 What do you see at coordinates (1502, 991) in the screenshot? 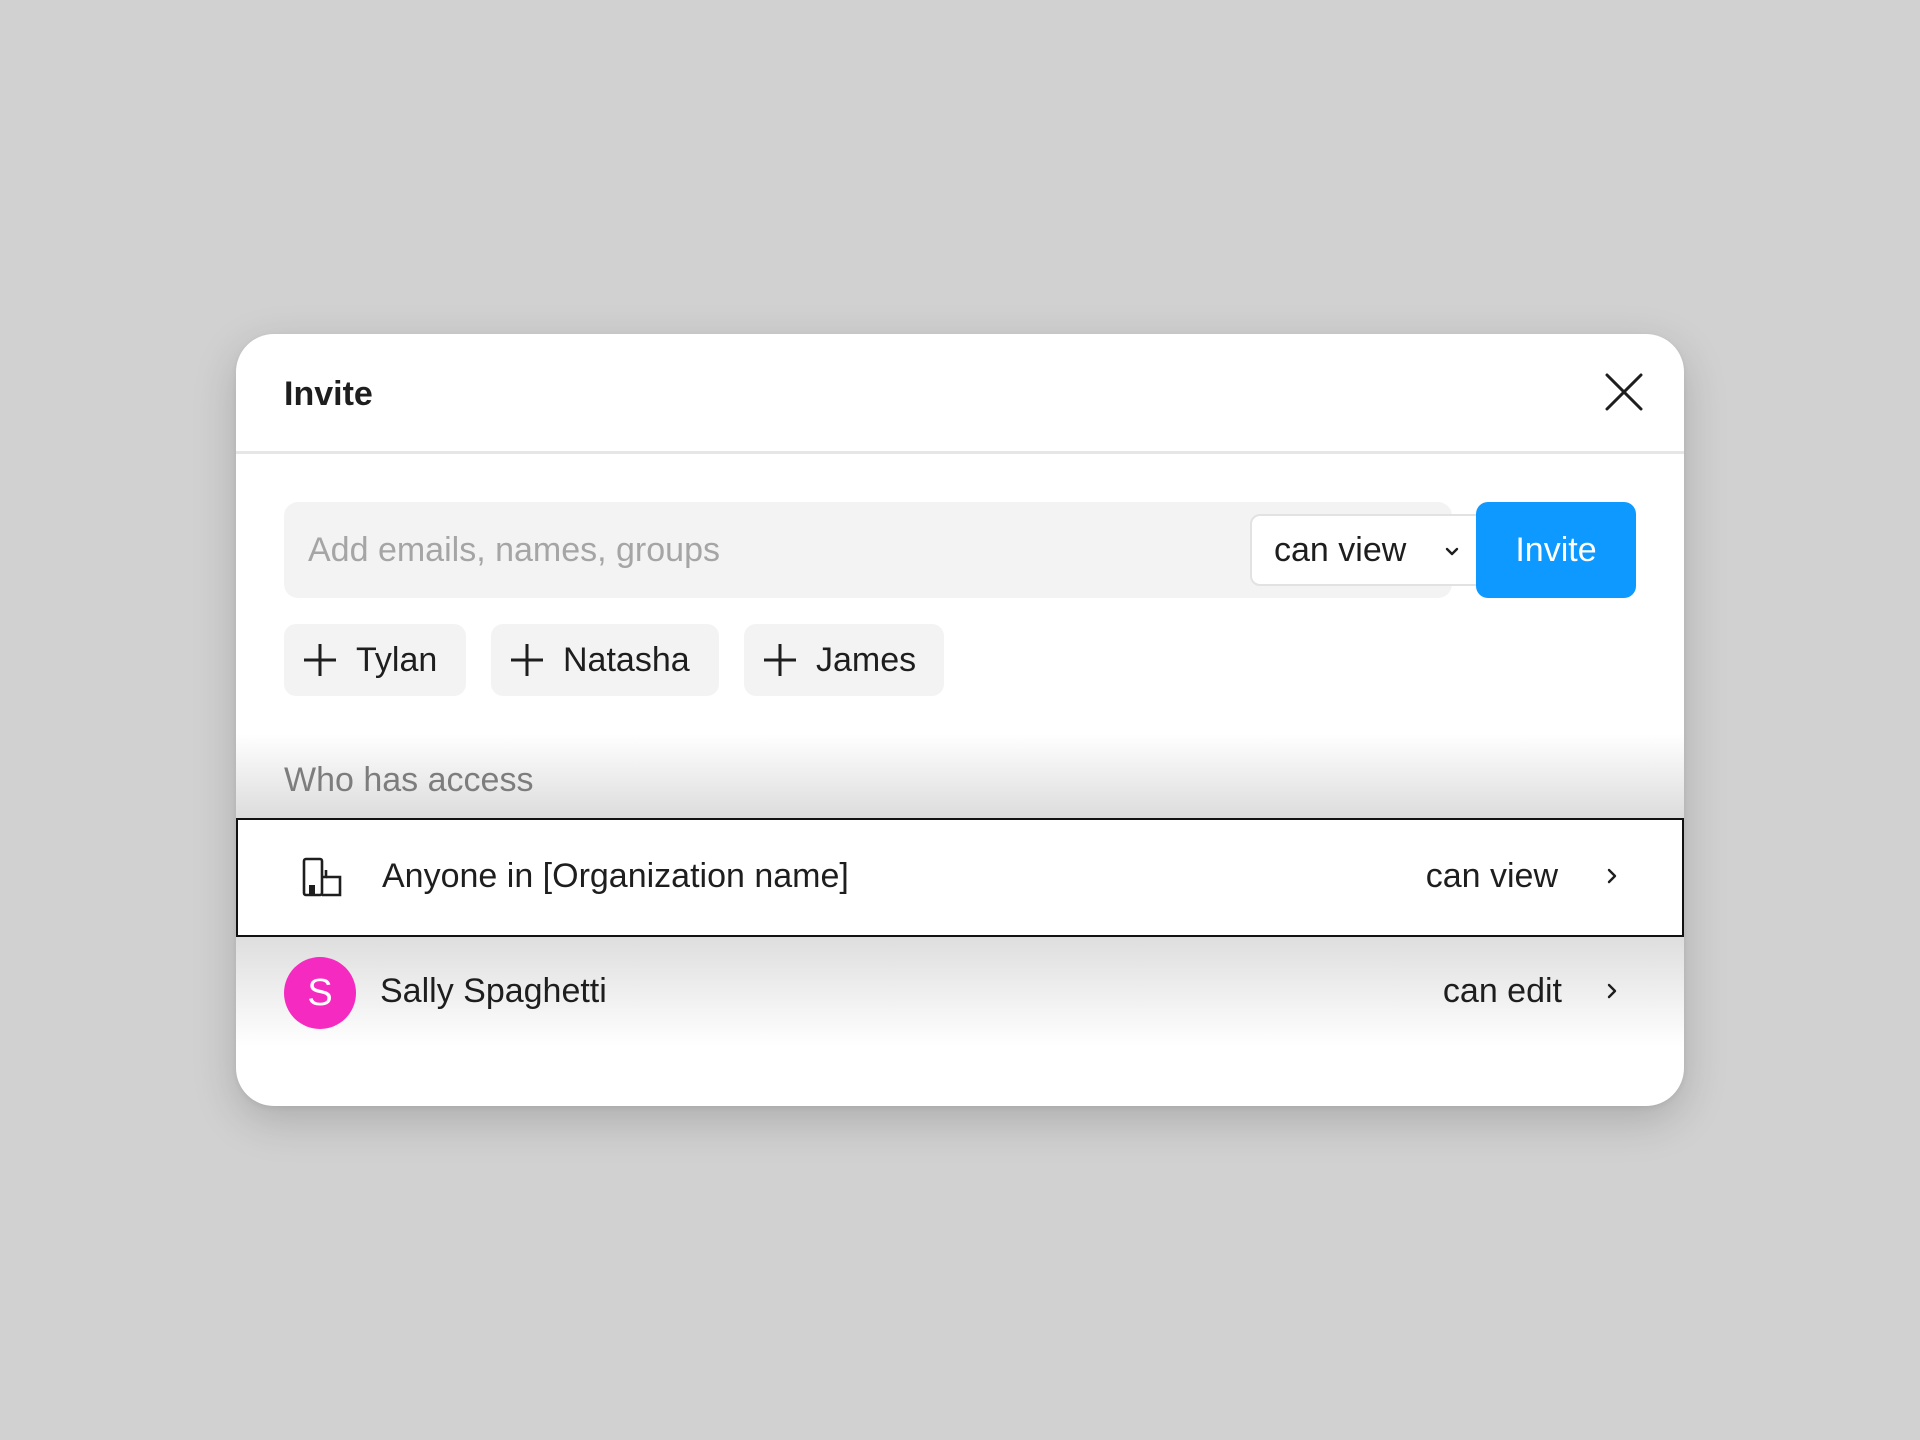
I see `access-row-role: can edit` at bounding box center [1502, 991].